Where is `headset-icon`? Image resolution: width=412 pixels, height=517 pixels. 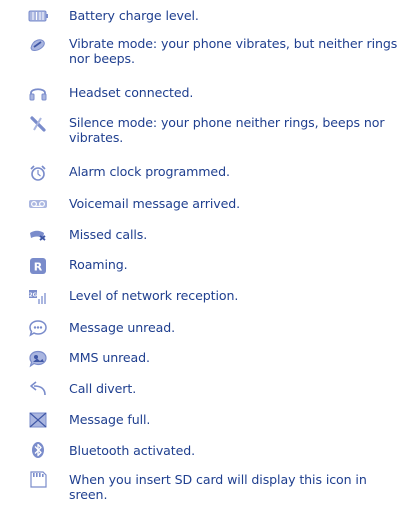 headset-icon is located at coordinates (38, 93).